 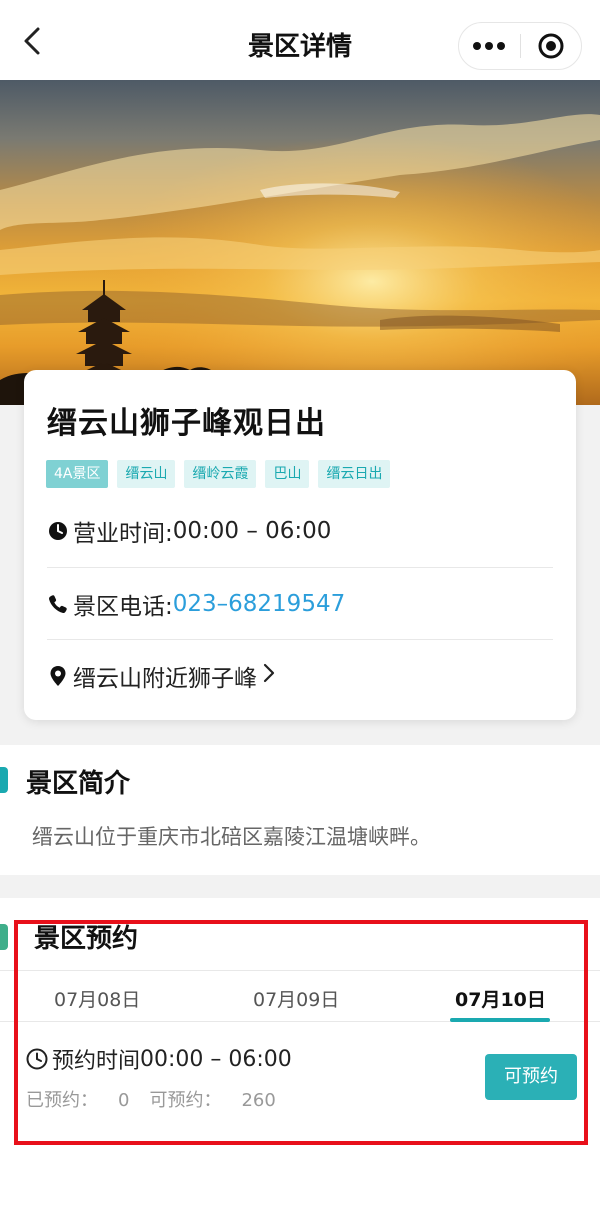 What do you see at coordinates (354, 474) in the screenshot?
I see `tag: 缙云日出` at bounding box center [354, 474].